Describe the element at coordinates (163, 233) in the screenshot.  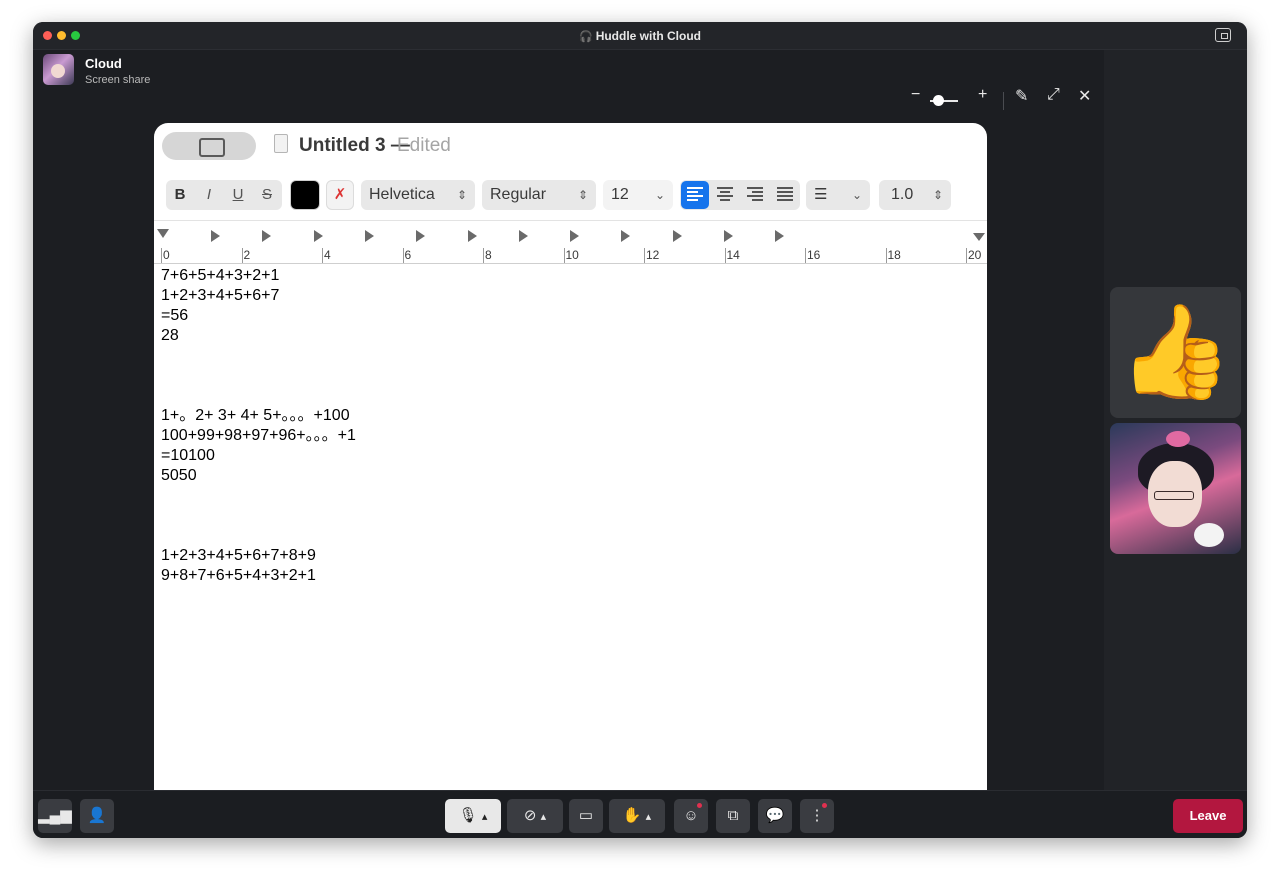
I see `first-line-indent-marker` at that location.